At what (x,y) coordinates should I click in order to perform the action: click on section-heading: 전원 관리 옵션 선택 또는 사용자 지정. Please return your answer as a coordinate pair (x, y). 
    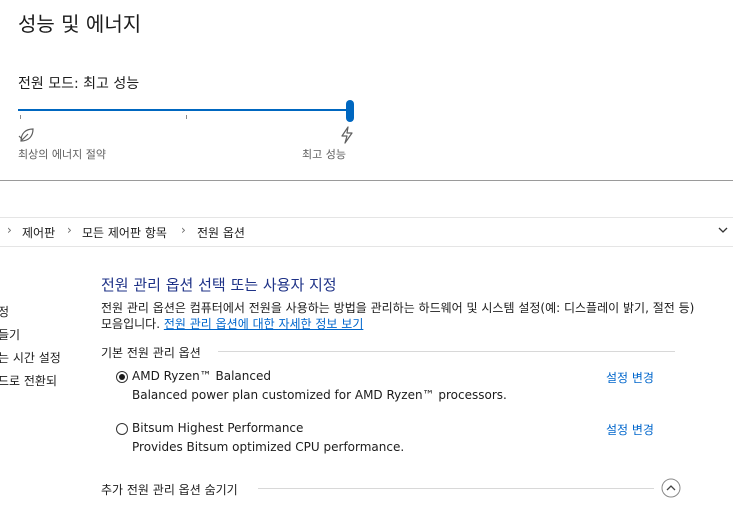
    Looking at the image, I should click on (219, 285).